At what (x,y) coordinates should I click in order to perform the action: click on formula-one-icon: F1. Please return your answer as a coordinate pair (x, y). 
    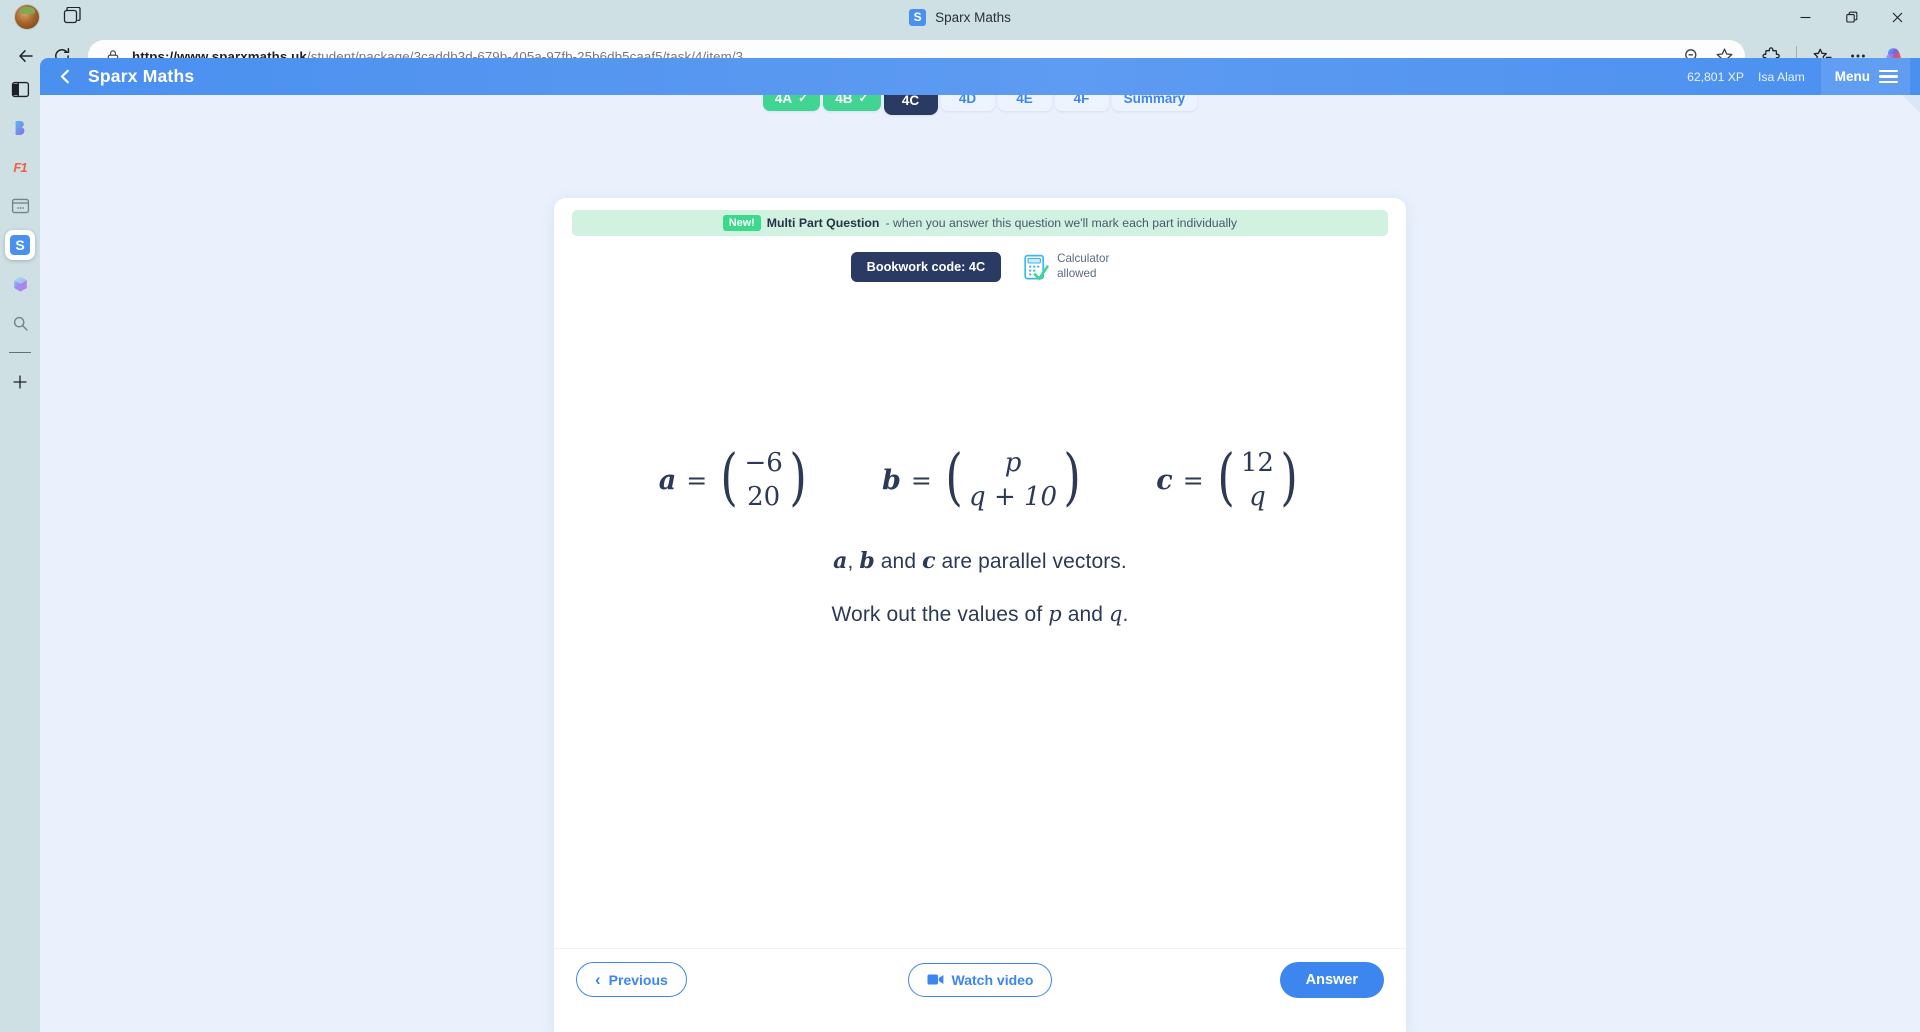
    Looking at the image, I should click on (20, 167).